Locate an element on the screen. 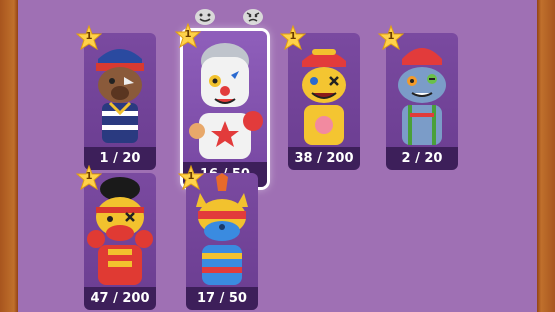 This screenshot has width=555, height=312. character-card-blue-bear: 1 2 / 20 is located at coordinates (418, 97).